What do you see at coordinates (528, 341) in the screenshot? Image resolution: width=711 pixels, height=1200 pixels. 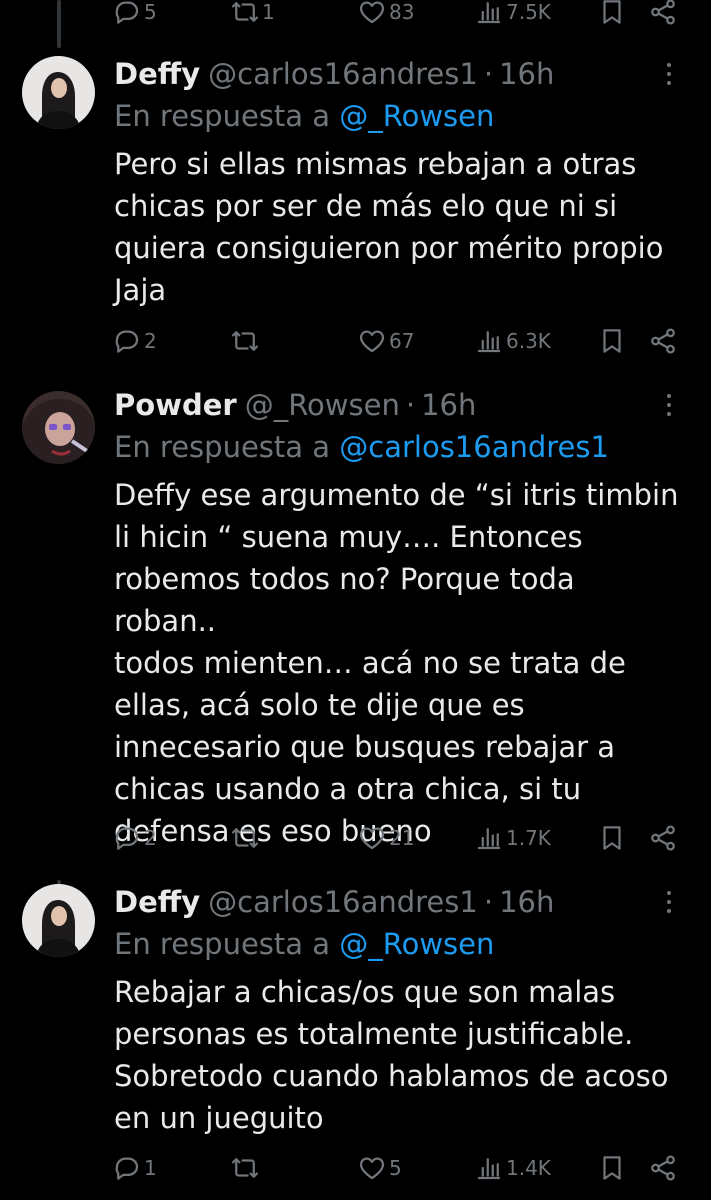 I see `views-count: 6.3K` at bounding box center [528, 341].